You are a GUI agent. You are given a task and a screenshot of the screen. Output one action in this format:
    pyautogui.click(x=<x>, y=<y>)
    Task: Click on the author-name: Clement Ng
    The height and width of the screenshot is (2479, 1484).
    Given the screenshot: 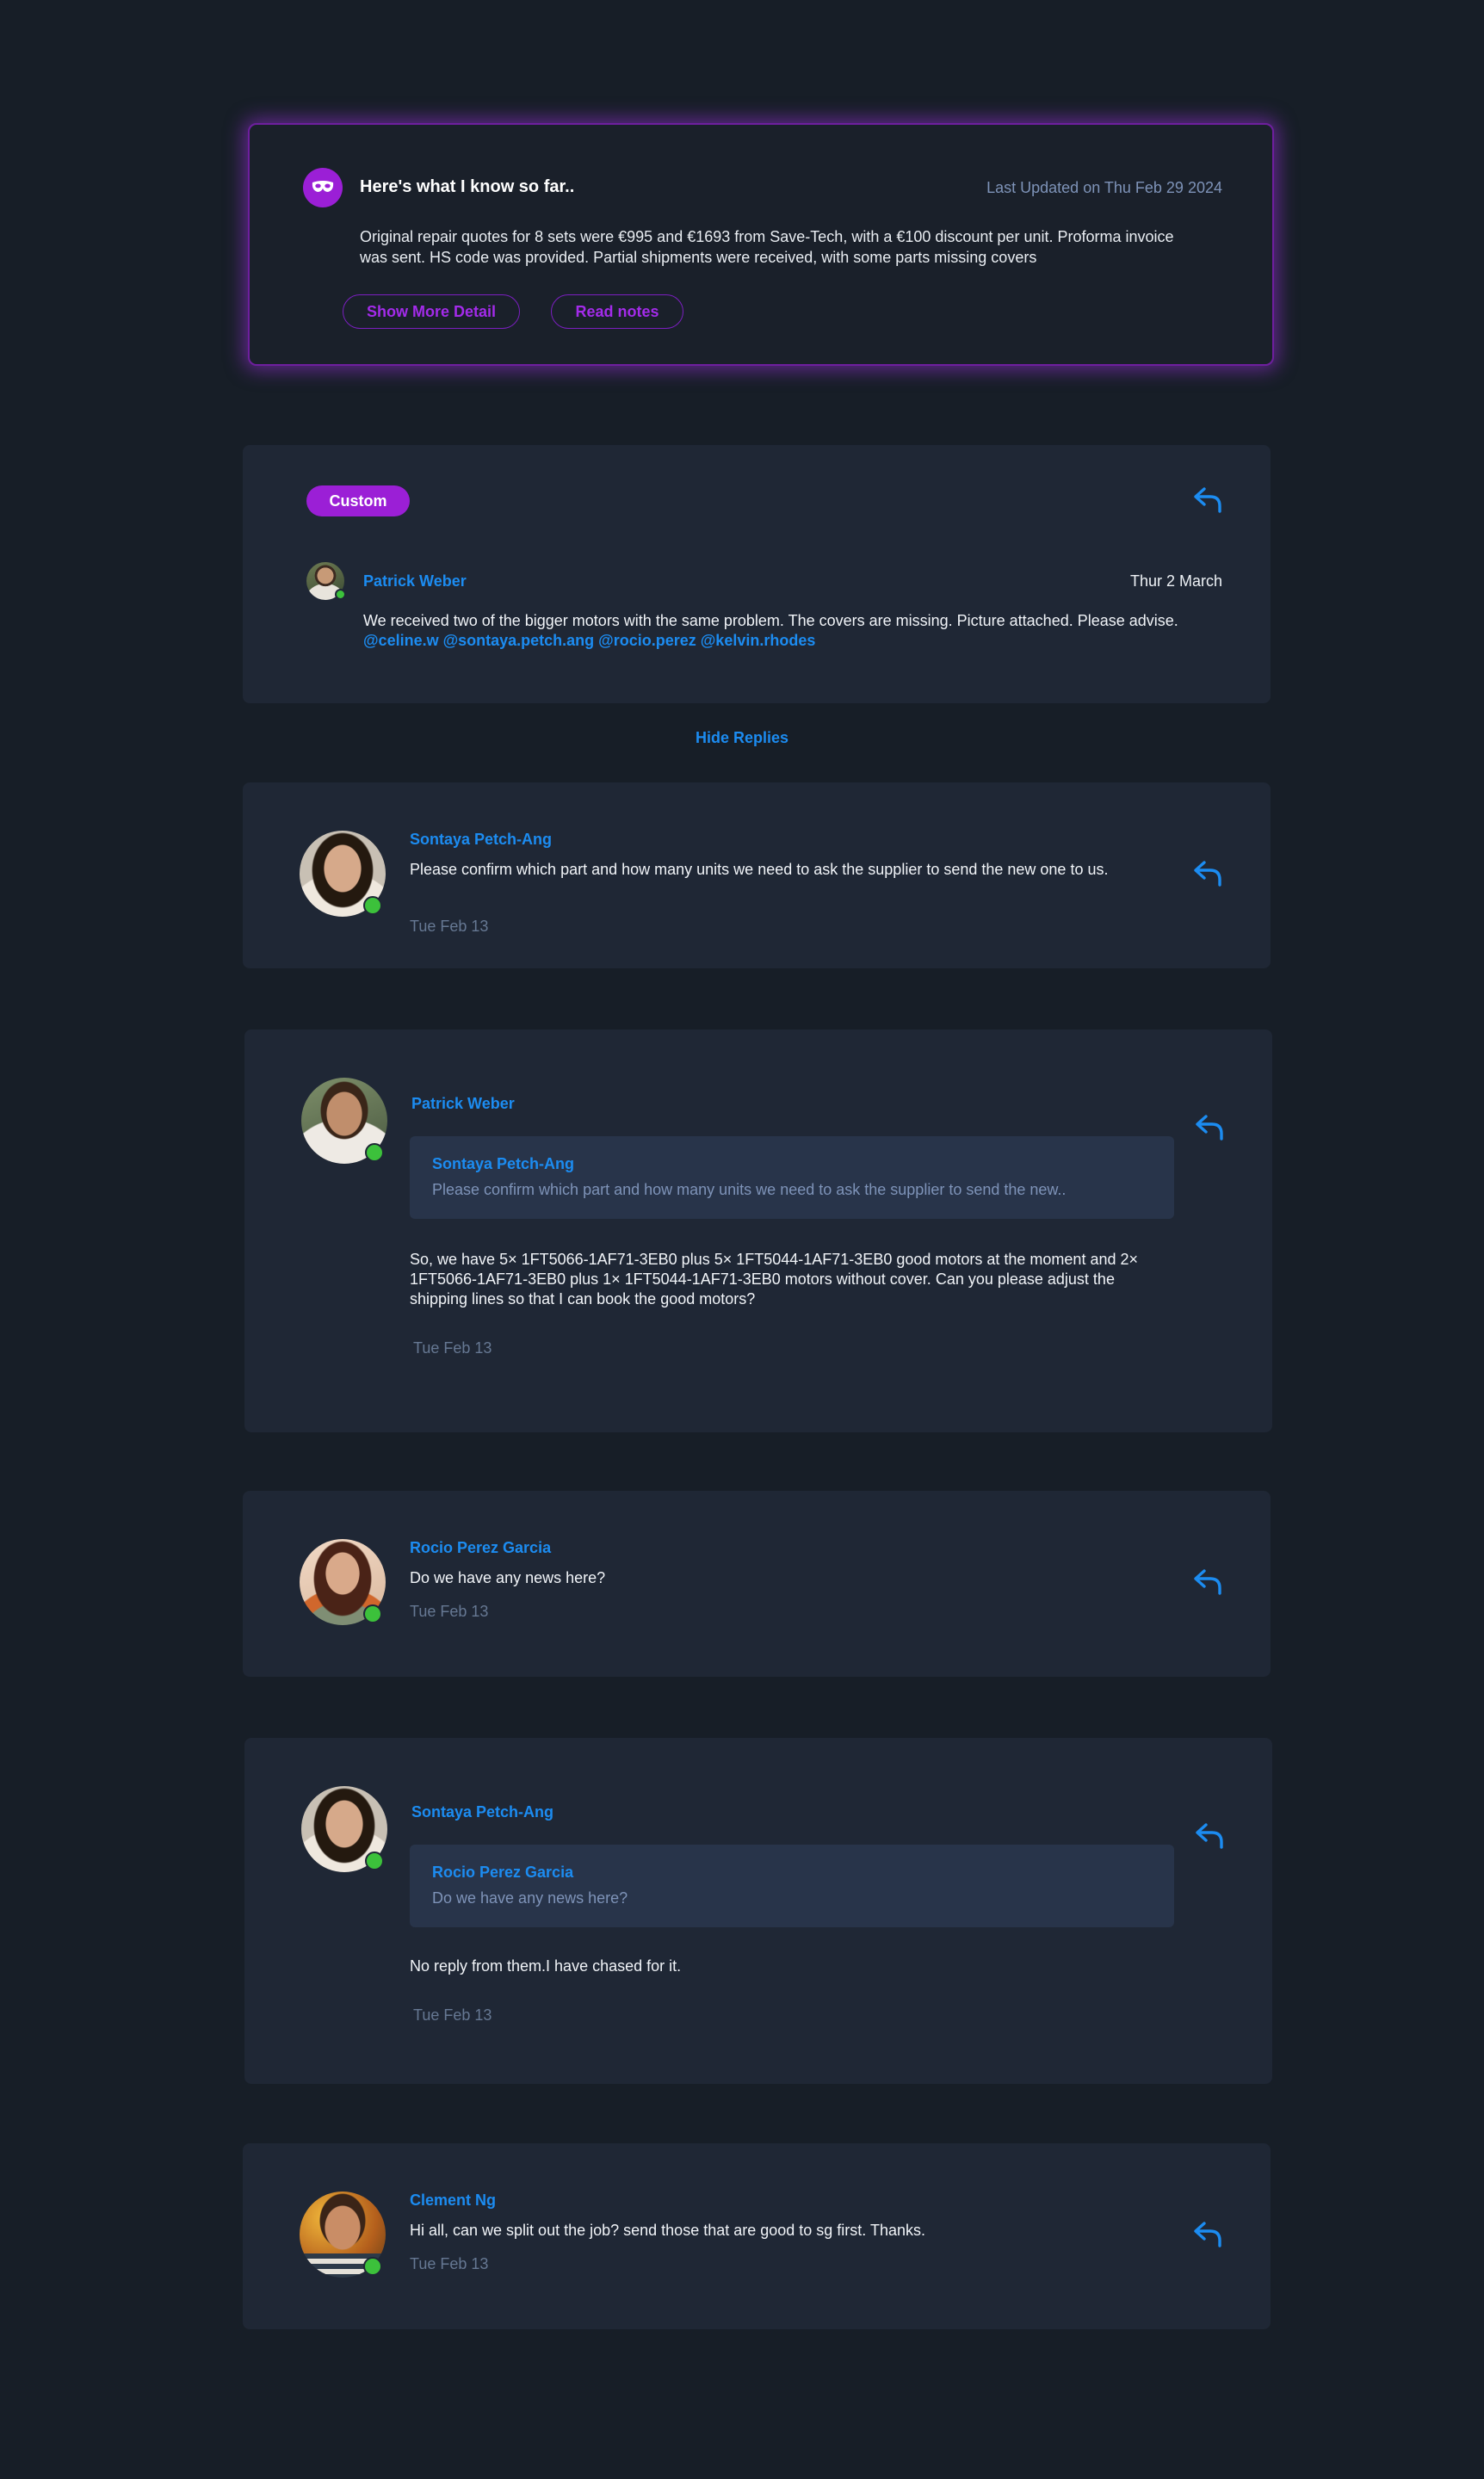 What is the action you would take?
    pyautogui.click(x=453, y=2201)
    